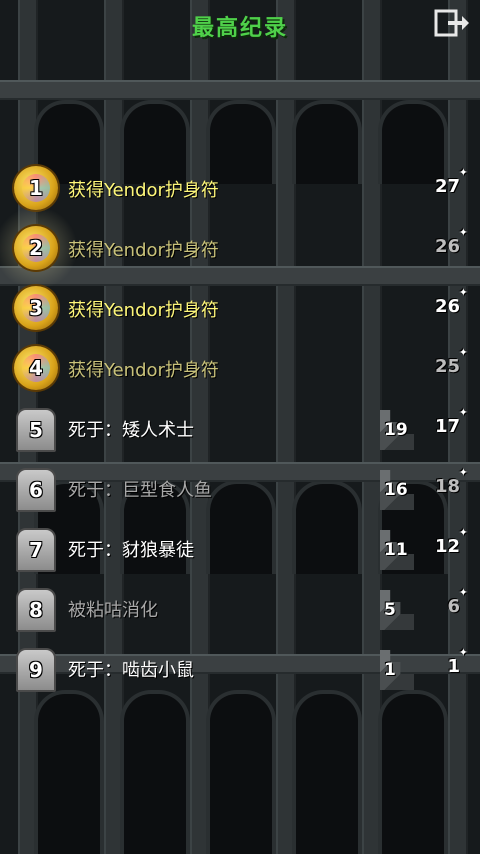 The width and height of the screenshot is (480, 854). What do you see at coordinates (447, 486) in the screenshot?
I see `level-value: 18` at bounding box center [447, 486].